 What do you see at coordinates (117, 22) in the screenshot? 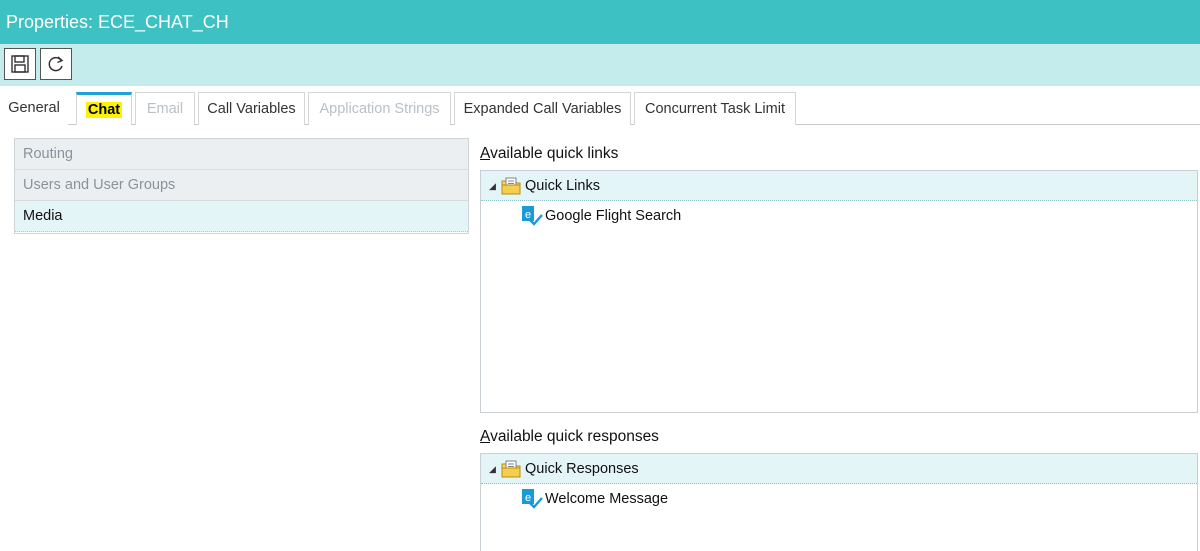
I see `window-title: Properties: ECE_CHAT_CH` at bounding box center [117, 22].